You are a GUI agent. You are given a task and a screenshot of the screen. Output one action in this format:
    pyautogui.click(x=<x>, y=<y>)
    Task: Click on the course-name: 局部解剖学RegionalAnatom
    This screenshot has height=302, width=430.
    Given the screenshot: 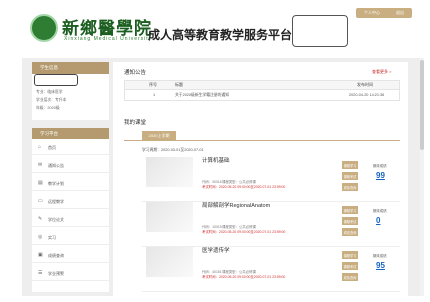 What is the action you would take?
    pyautogui.click(x=236, y=205)
    